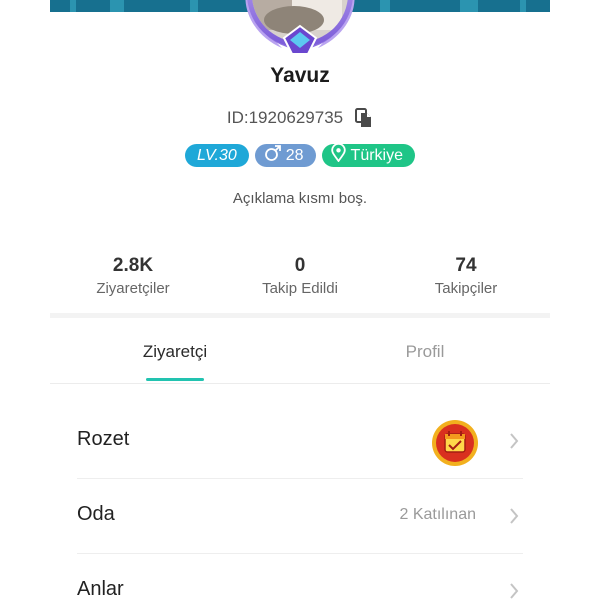 The image size is (600, 600). Describe the element at coordinates (466, 288) in the screenshot. I see `stat-label: Takipçiler` at that location.